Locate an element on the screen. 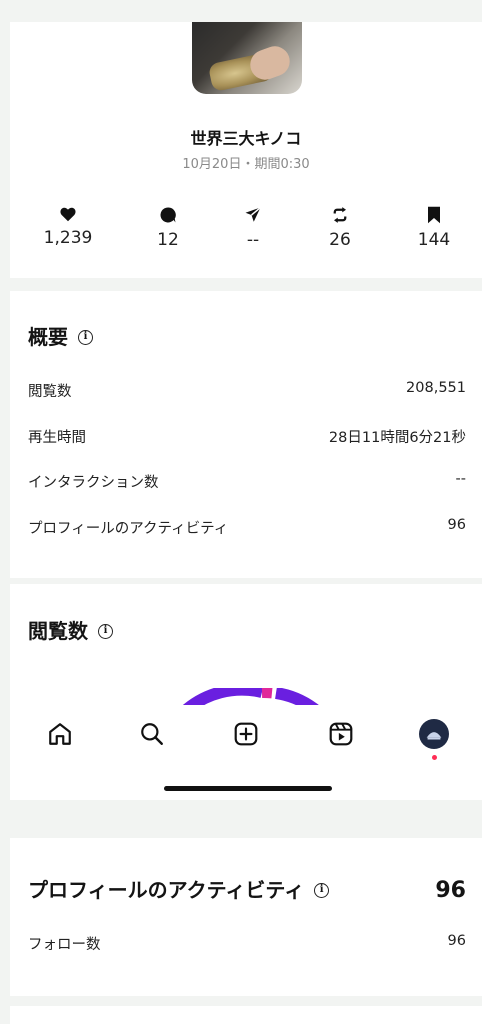 The image size is (482, 1024). row-label: 閲覧数 is located at coordinates (50, 392).